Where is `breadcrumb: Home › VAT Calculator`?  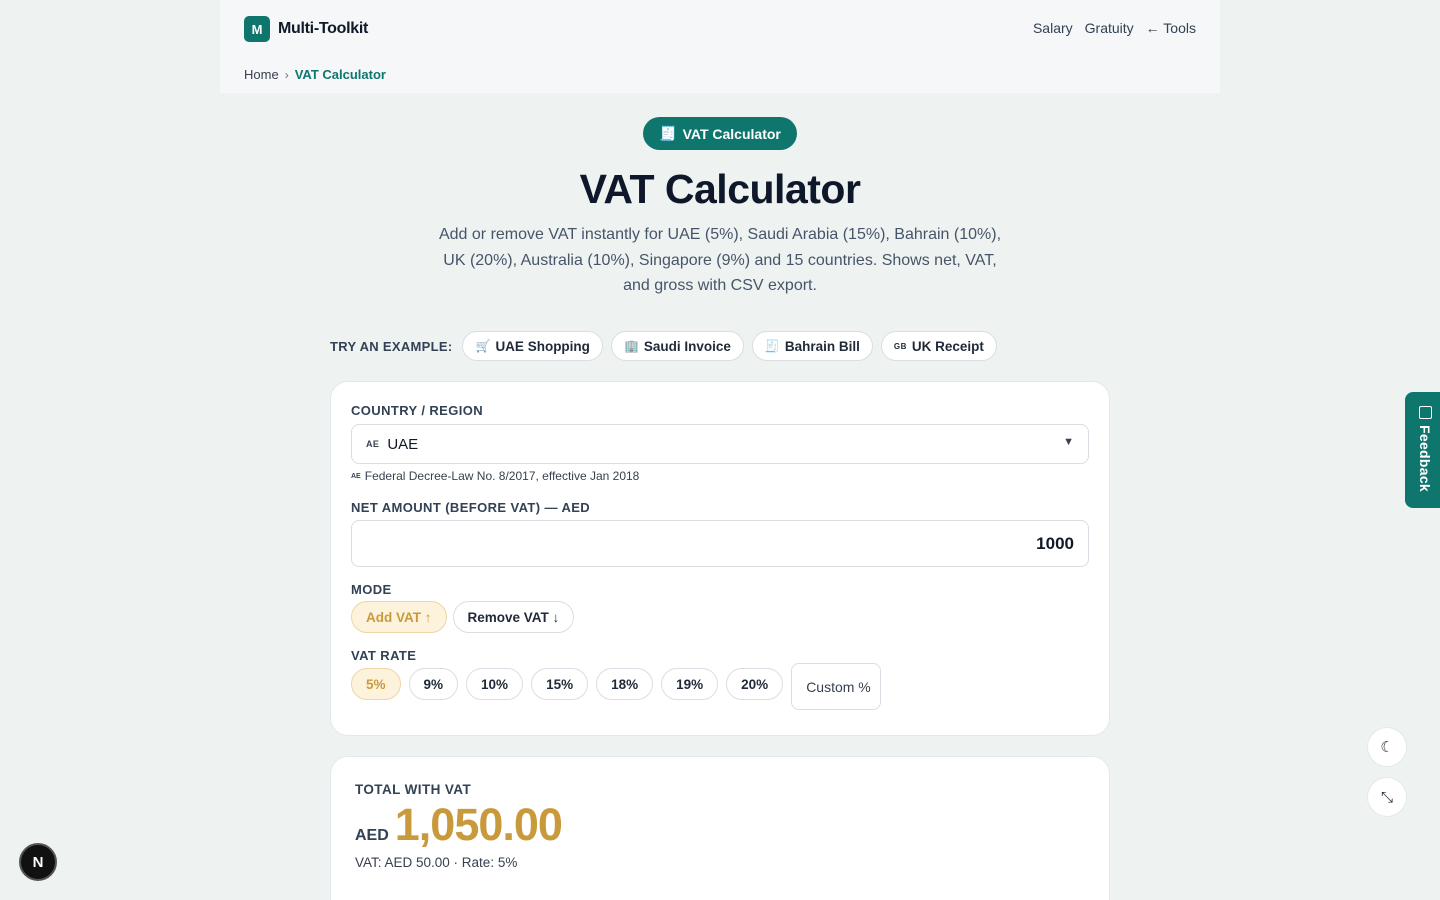
breadcrumb: Home › VAT Calculator is located at coordinates (315, 74).